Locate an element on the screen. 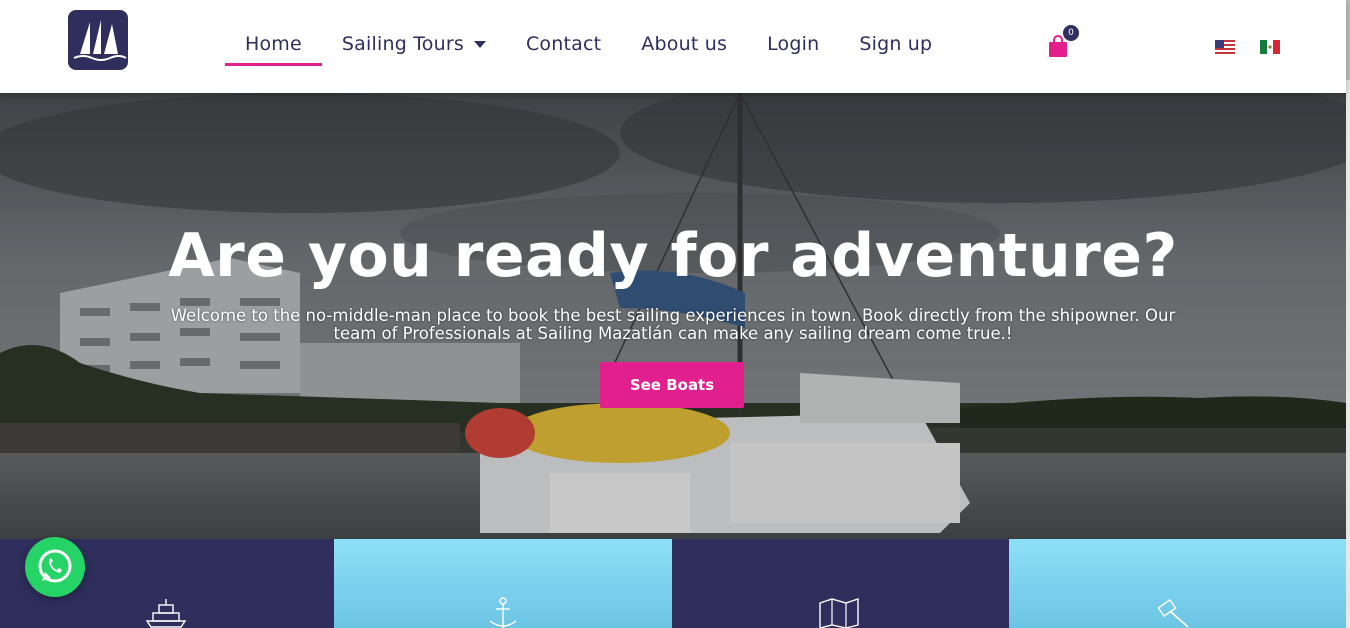  see-boats-button: See Boats is located at coordinates (672, 385).